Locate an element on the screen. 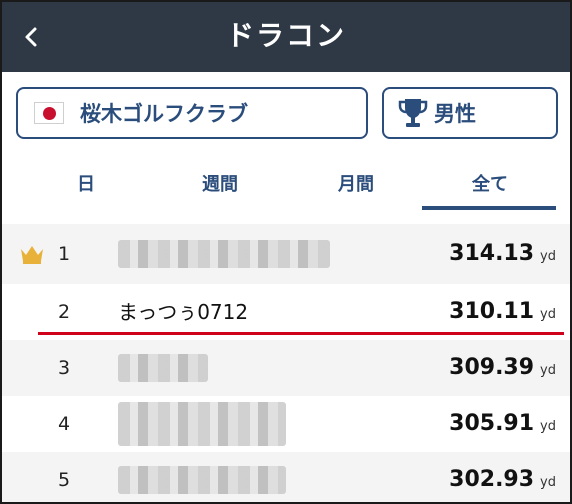 This screenshot has width=572, height=504. score-value: 310.11 is located at coordinates (492, 311).